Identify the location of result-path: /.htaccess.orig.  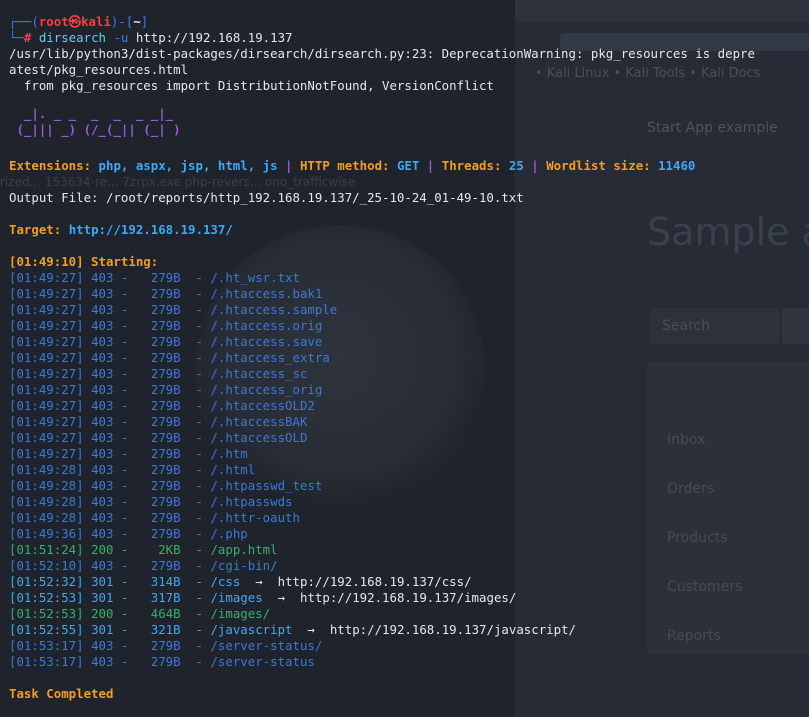
(266, 325).